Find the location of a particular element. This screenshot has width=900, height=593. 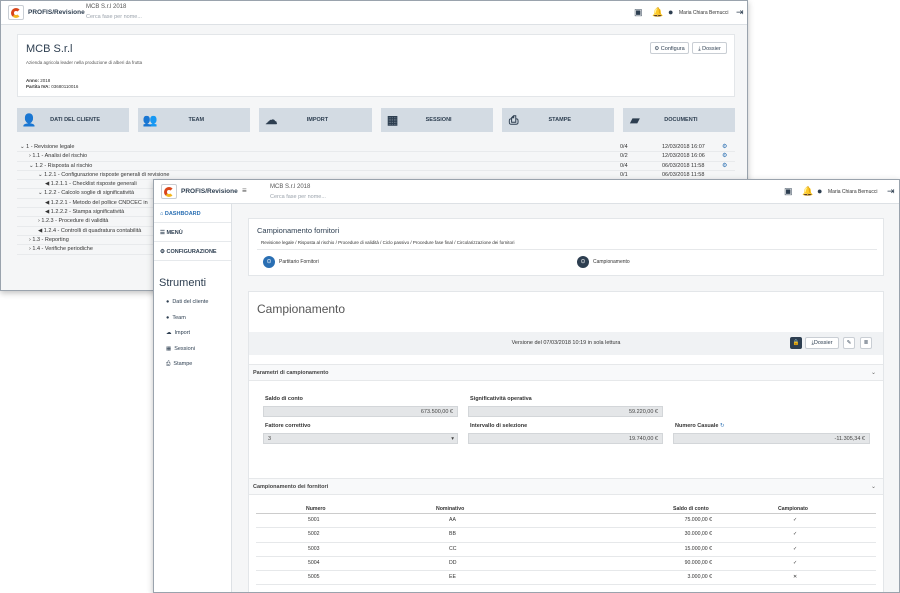

tree-date: 06/03/2018 11:58 is located at coordinates (683, 174).